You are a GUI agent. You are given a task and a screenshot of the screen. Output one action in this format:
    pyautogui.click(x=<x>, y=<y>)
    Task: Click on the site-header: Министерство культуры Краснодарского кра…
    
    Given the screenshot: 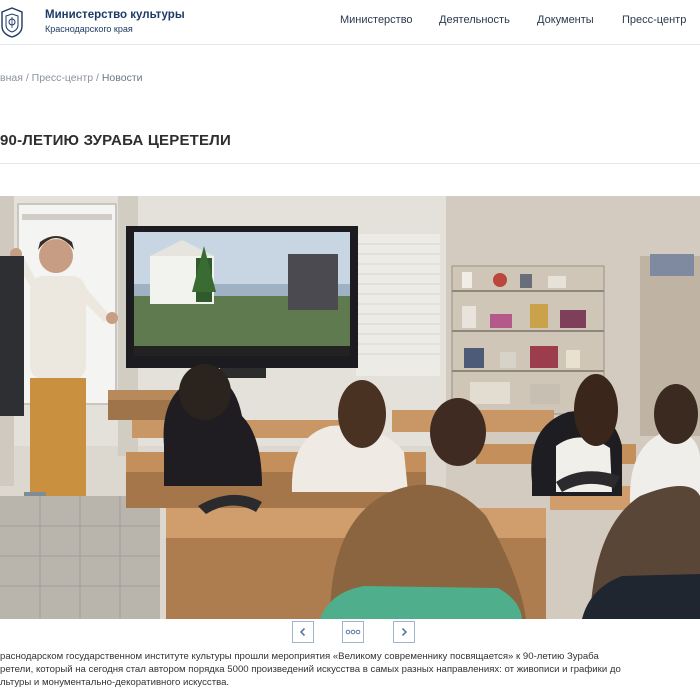 What is the action you would take?
    pyautogui.click(x=350, y=22)
    